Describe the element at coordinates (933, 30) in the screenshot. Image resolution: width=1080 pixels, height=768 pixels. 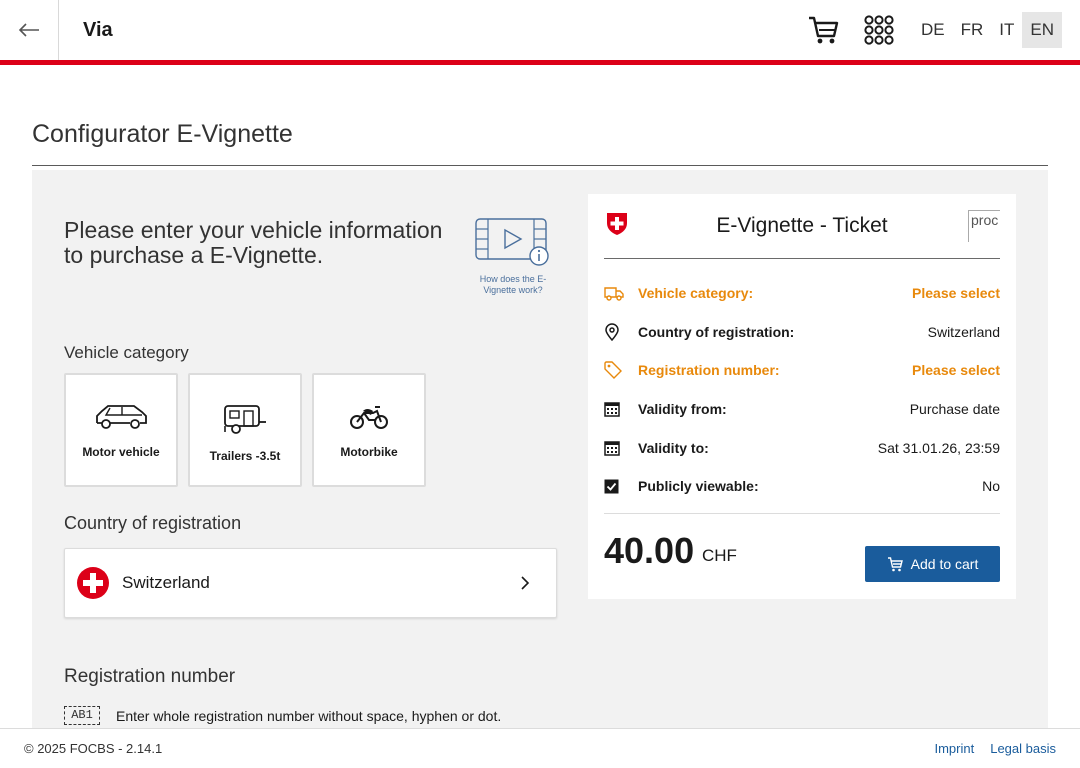
I see `lang-de: DE` at that location.